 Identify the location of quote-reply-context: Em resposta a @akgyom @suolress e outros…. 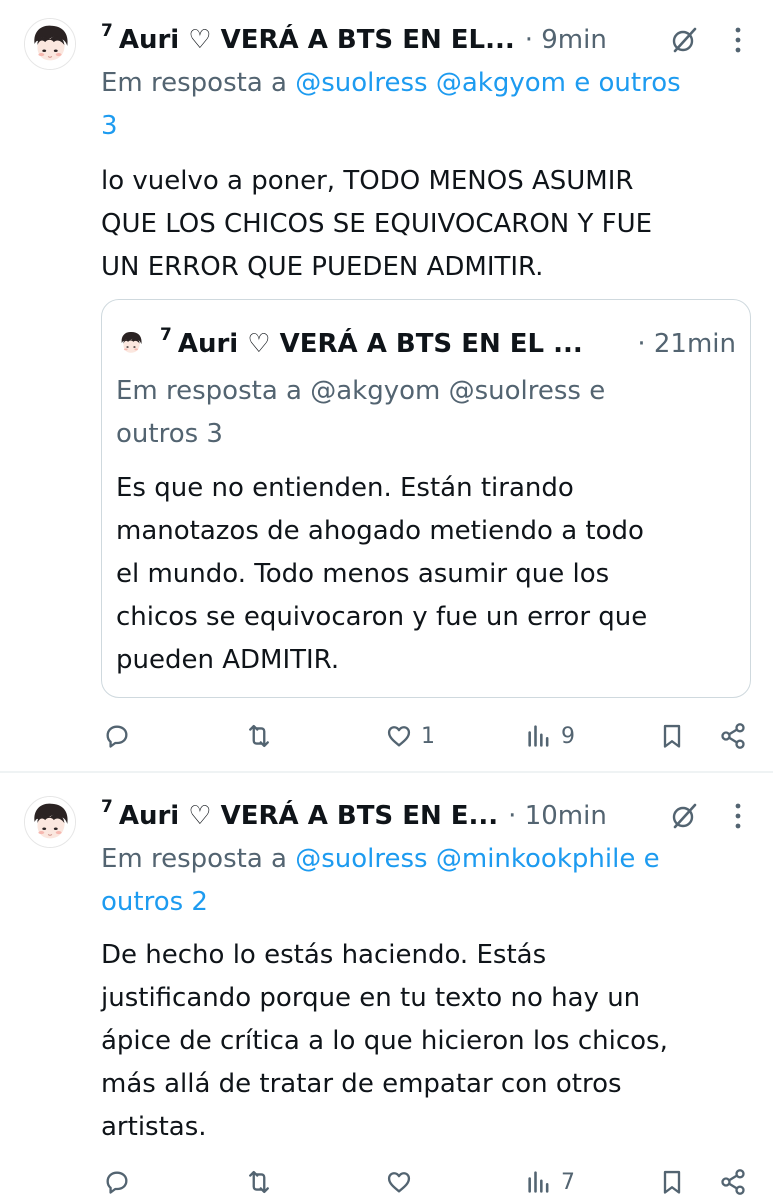
(416, 413).